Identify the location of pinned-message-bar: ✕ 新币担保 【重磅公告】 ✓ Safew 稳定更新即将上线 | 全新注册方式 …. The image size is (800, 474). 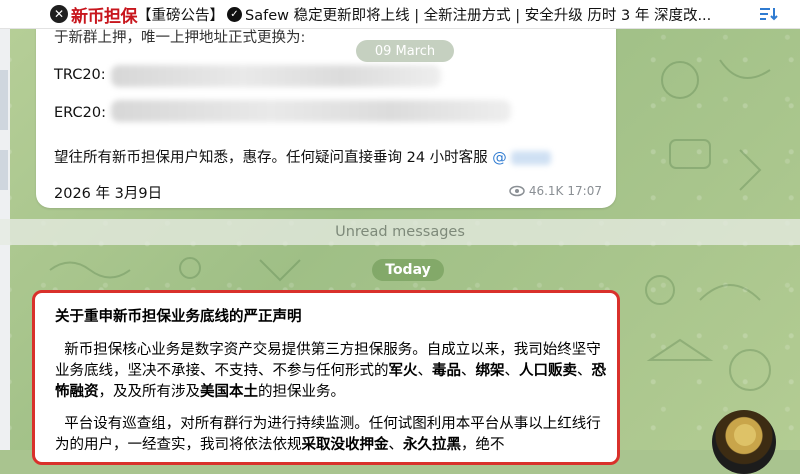
(400, 14).